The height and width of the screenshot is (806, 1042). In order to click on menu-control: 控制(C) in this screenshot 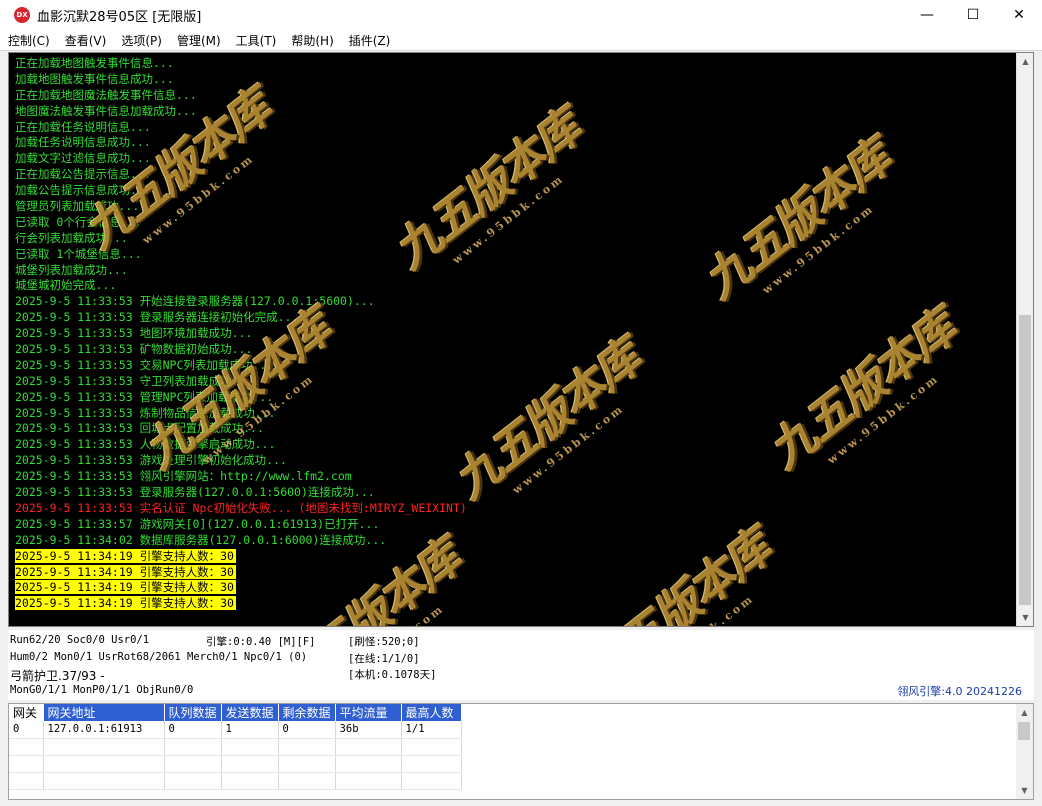, I will do `click(28, 40)`.